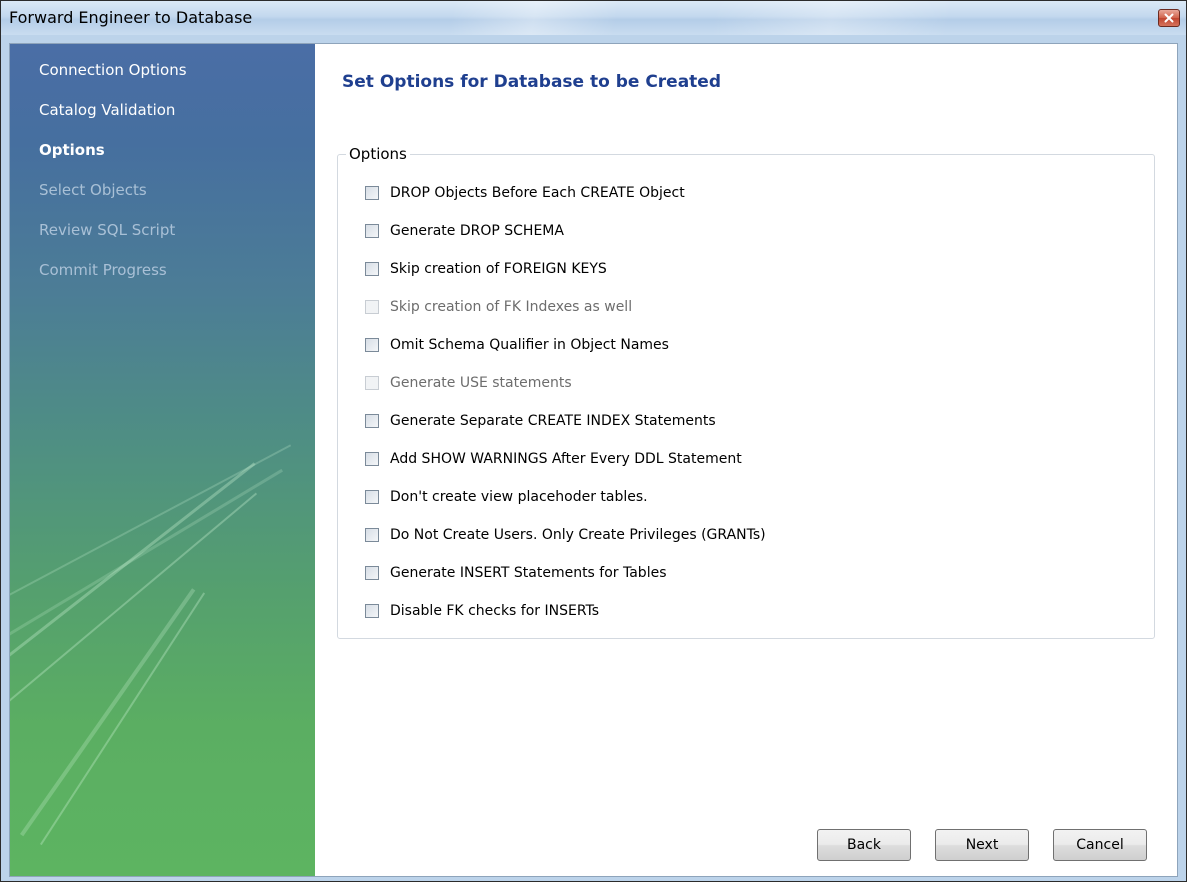 The width and height of the screenshot is (1189, 884). I want to click on options-group-label: Options, so click(378, 154).